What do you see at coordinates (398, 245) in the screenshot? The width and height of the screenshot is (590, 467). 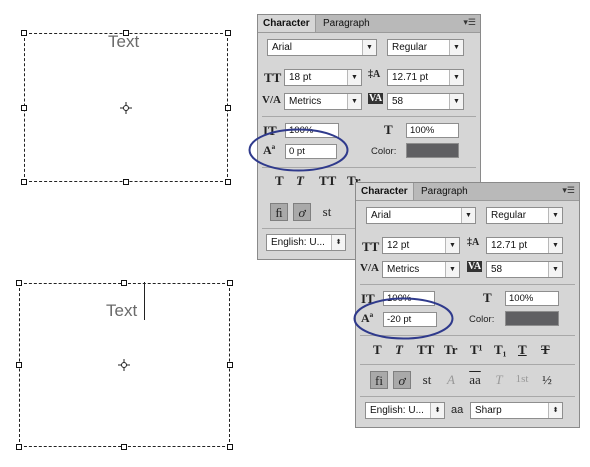 I see `font-size-value: 12 pt` at bounding box center [398, 245].